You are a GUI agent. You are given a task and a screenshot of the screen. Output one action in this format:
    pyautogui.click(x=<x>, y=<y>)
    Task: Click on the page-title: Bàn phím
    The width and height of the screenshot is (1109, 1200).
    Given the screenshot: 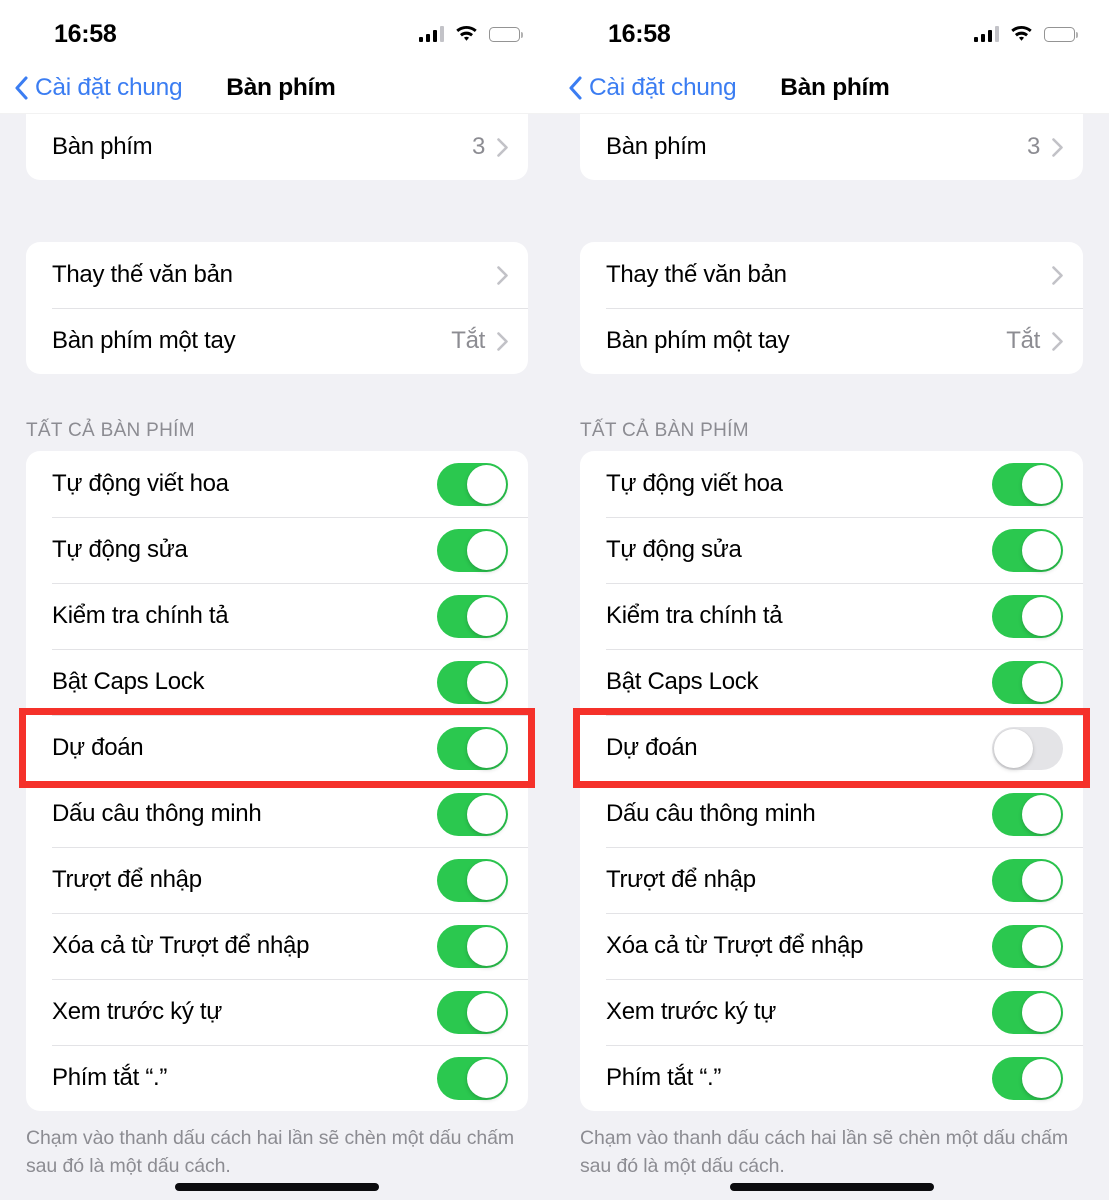 What is the action you would take?
    pyautogui.click(x=835, y=87)
    